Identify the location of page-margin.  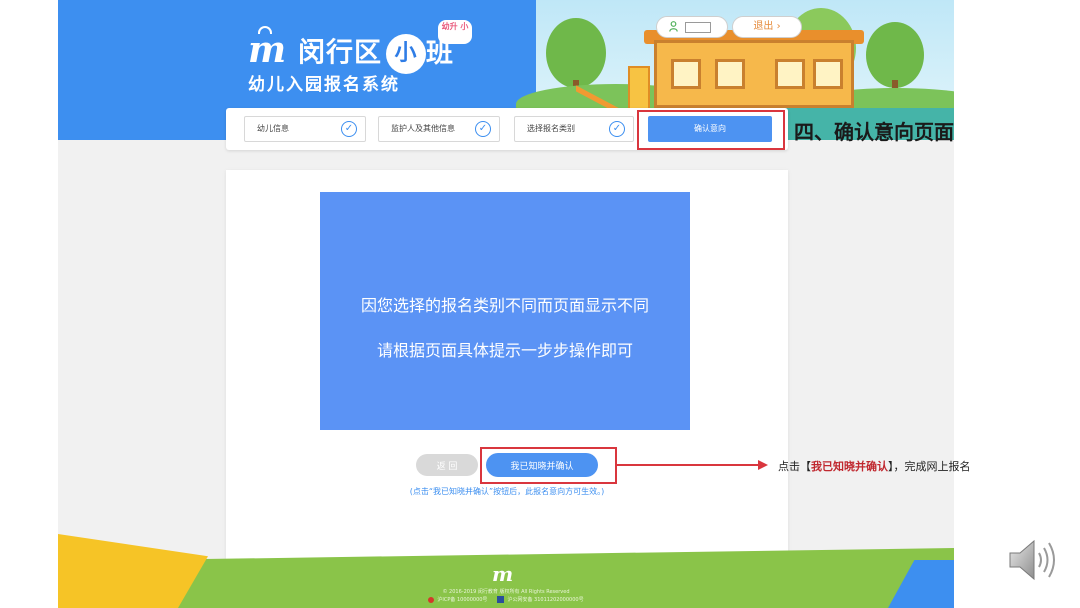
(29, 304).